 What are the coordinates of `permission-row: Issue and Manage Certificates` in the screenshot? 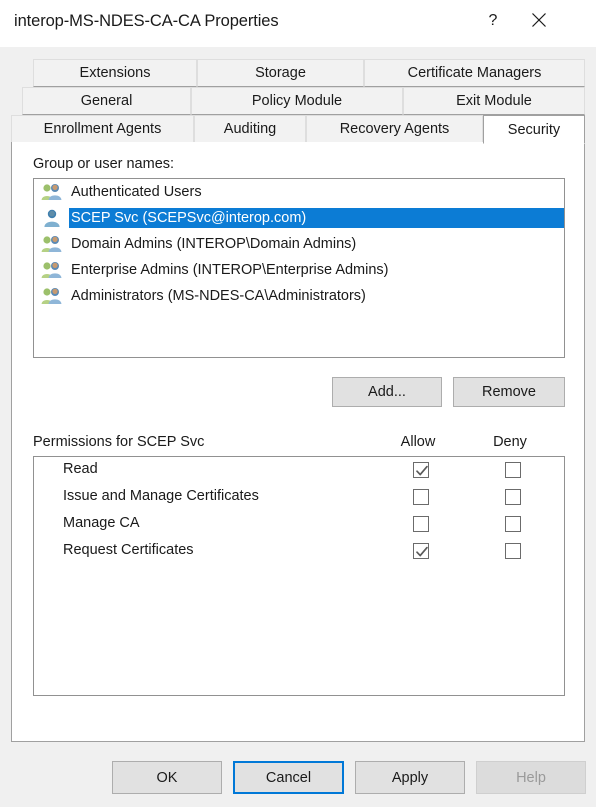 It's located at (299, 497).